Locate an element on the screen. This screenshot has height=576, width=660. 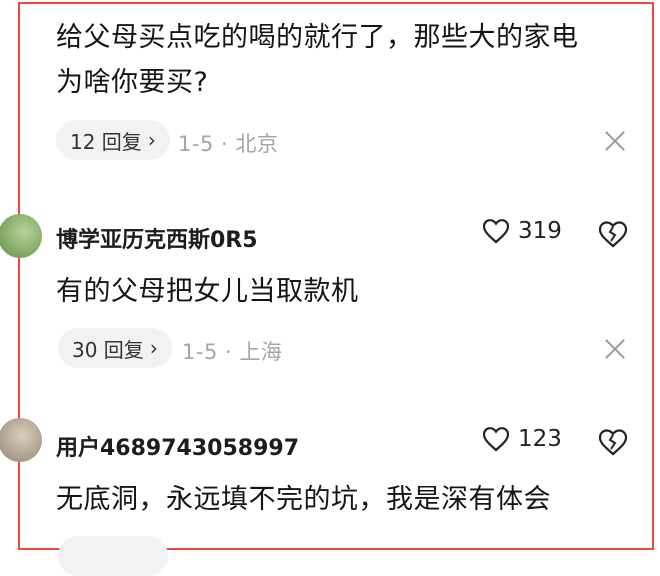
comment-text-line: 给父母买点吃的喝的就行了，那些大的家电 is located at coordinates (317, 37).